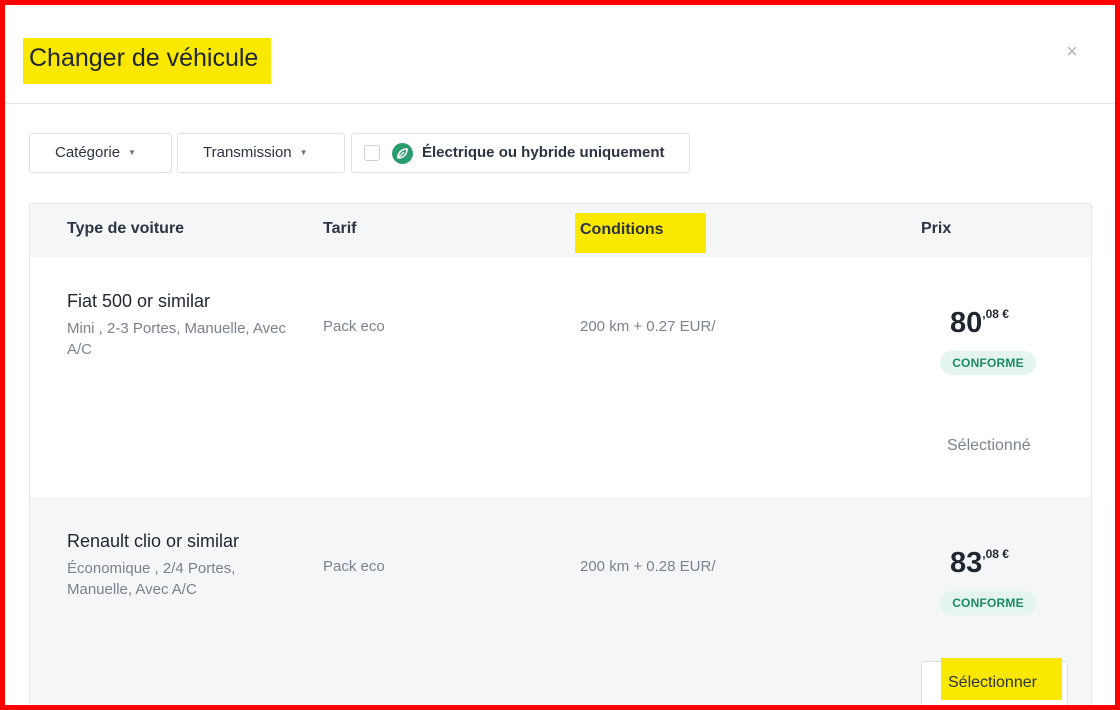  I want to click on category-filter-button: Catégorie ▼, so click(100, 153).